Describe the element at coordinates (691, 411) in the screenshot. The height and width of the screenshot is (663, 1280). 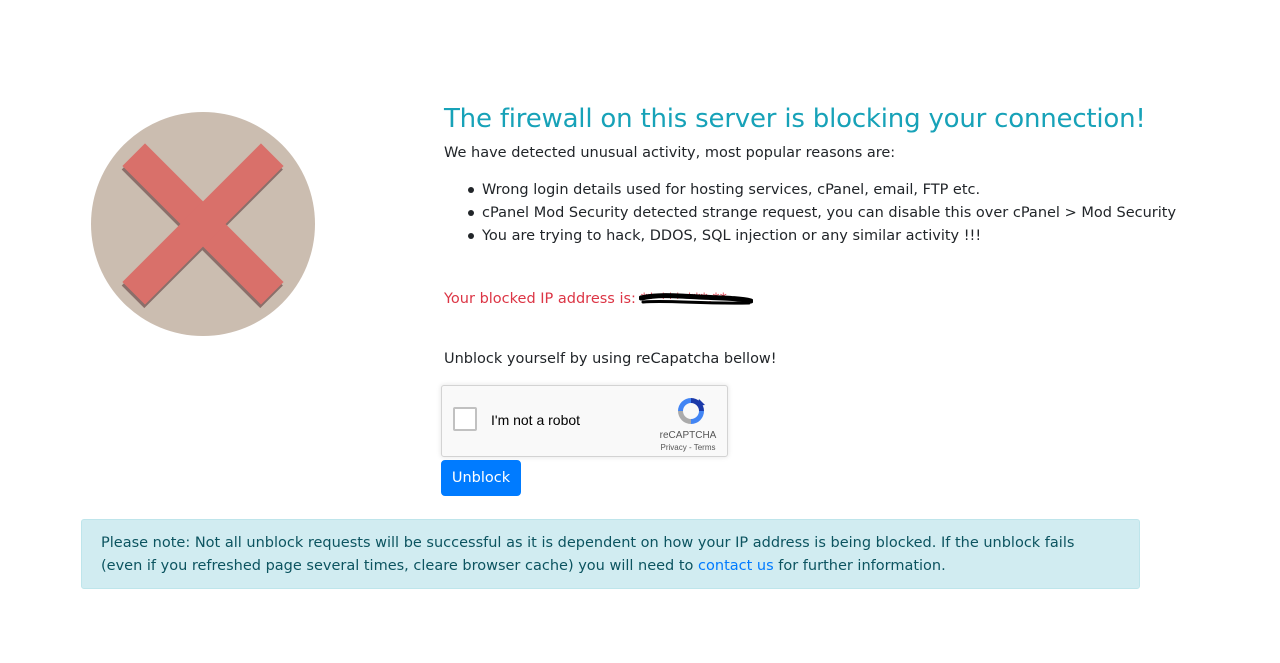
I see `recaptcha-logo-icon` at that location.